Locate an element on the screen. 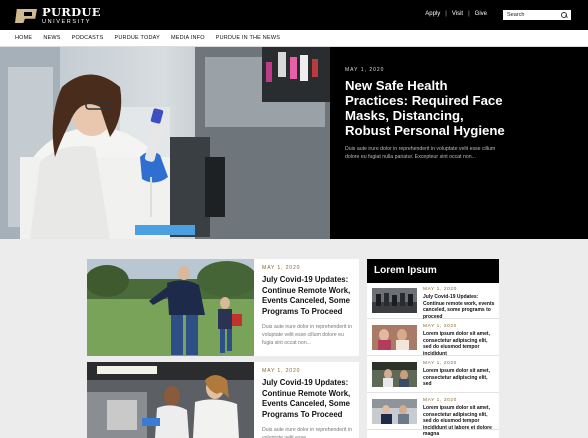 The image size is (588, 438). logo-name: PURDUE is located at coordinates (71, 12).